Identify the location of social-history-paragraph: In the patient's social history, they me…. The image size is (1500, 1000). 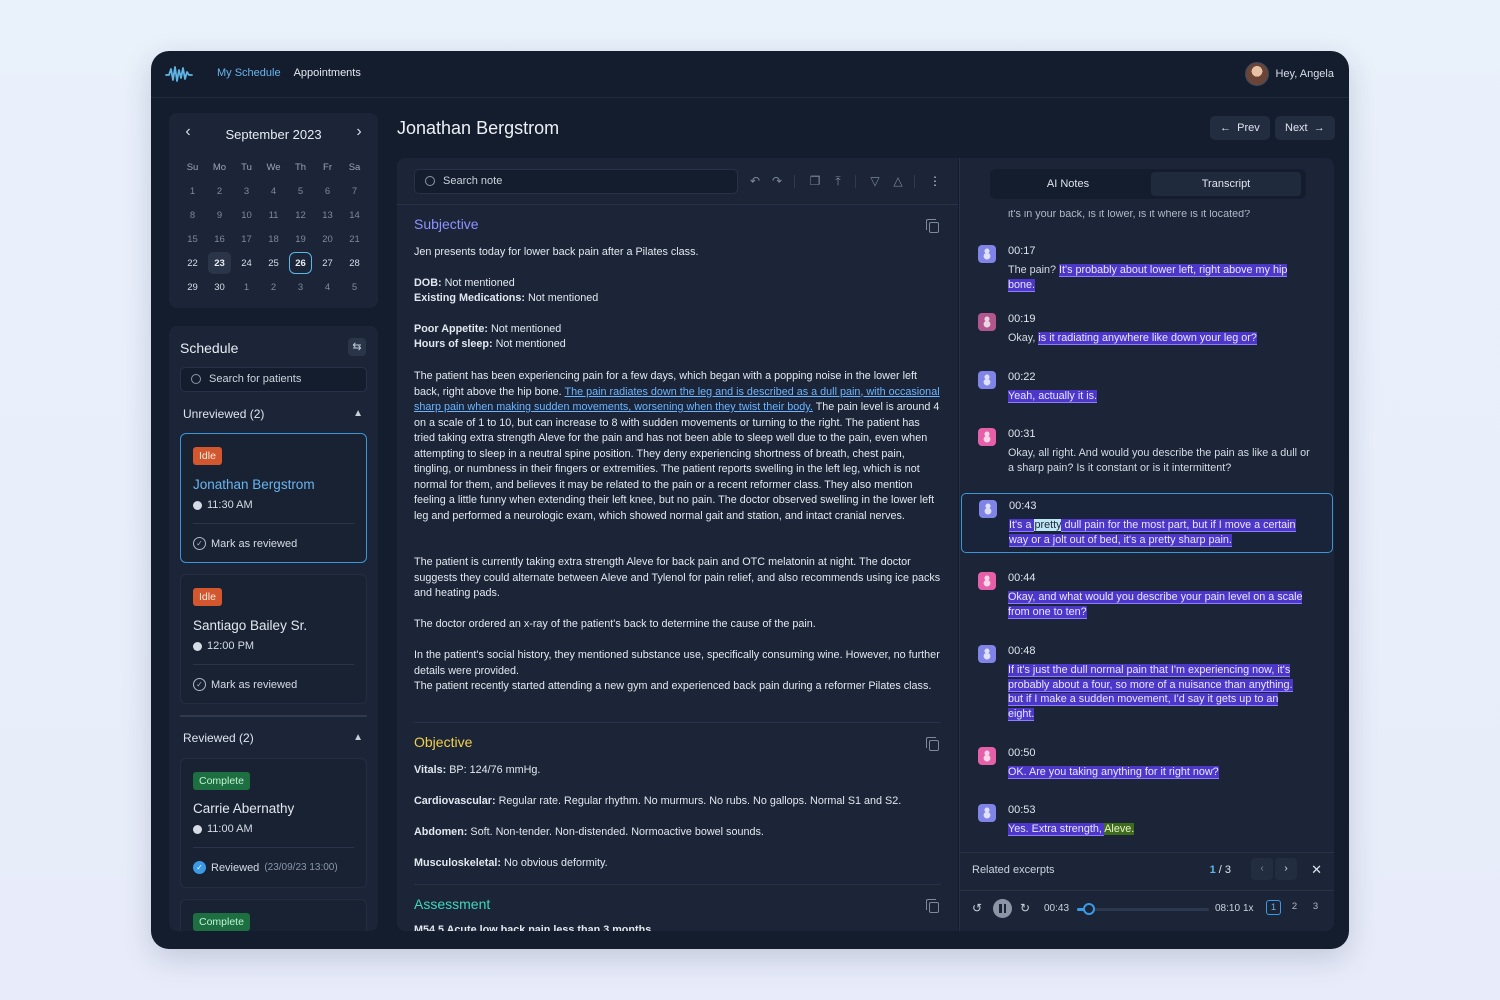
(677, 663).